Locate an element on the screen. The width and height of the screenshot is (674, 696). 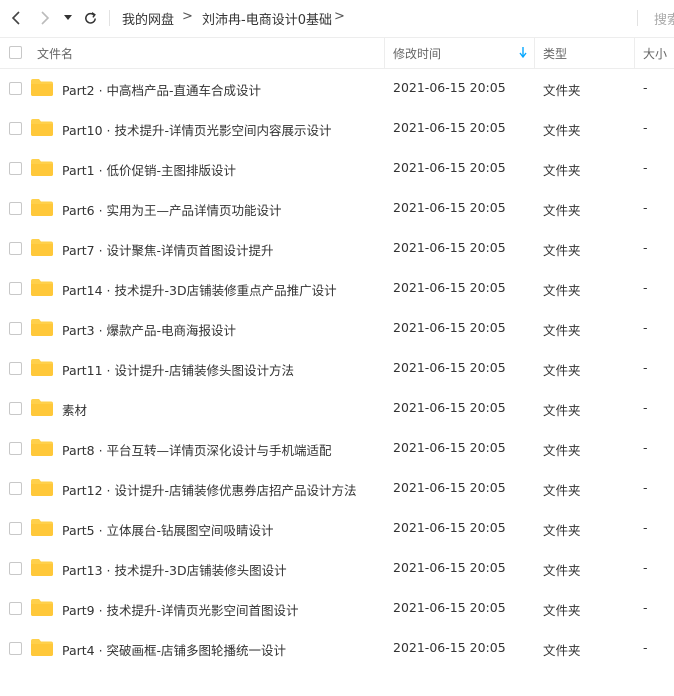
file-name: Part5 · 立体展台-钻展图空间吸睛设计 is located at coordinates (168, 529).